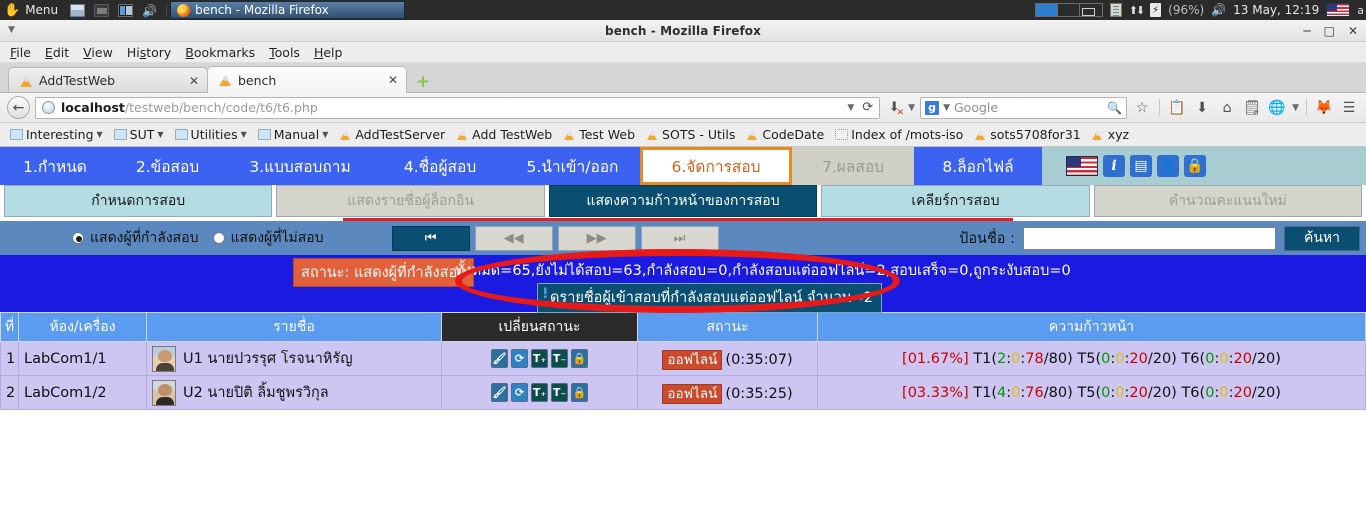 The width and height of the screenshot is (1366, 520). What do you see at coordinates (307, 79) in the screenshot?
I see `browser-tab-bench: bench ✕` at bounding box center [307, 79].